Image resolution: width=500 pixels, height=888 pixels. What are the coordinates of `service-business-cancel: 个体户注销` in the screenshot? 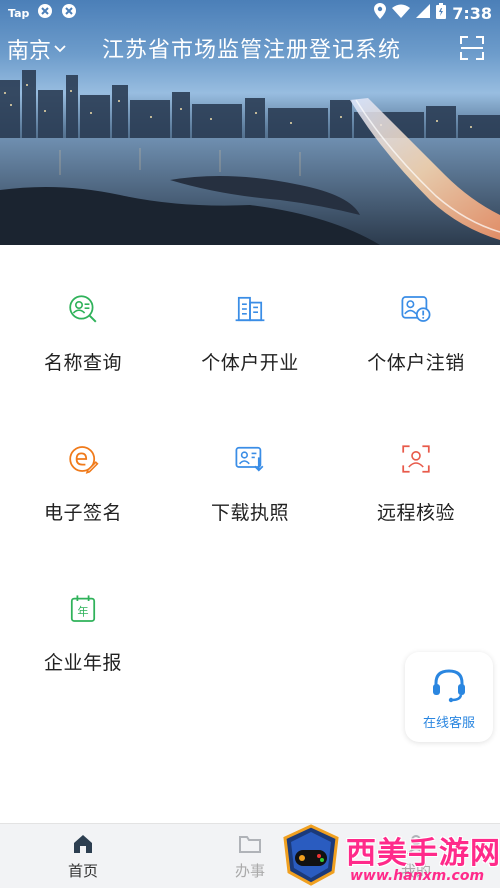 It's located at (416, 310).